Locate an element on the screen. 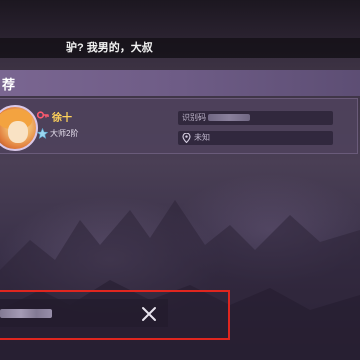 The width and height of the screenshot is (360, 360). panel-title: 荐 is located at coordinates (9, 84).